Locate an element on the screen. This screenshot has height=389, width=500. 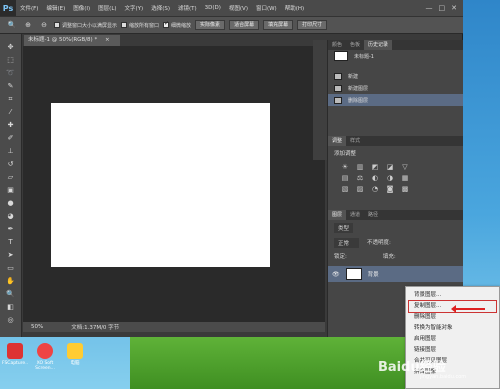
menu-select: 选择(S) is located at coordinates (160, 8).